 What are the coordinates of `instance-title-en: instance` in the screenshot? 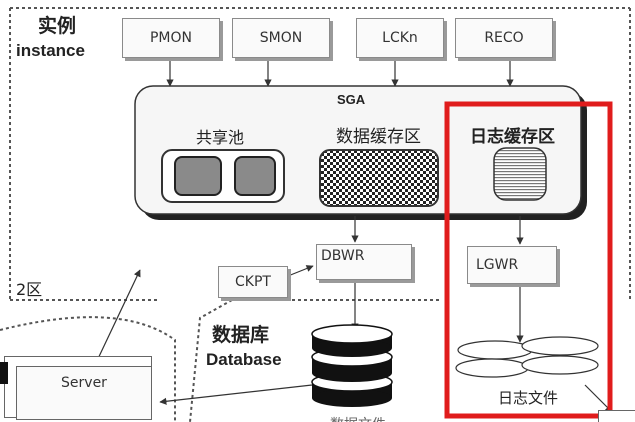 It's located at (50, 50).